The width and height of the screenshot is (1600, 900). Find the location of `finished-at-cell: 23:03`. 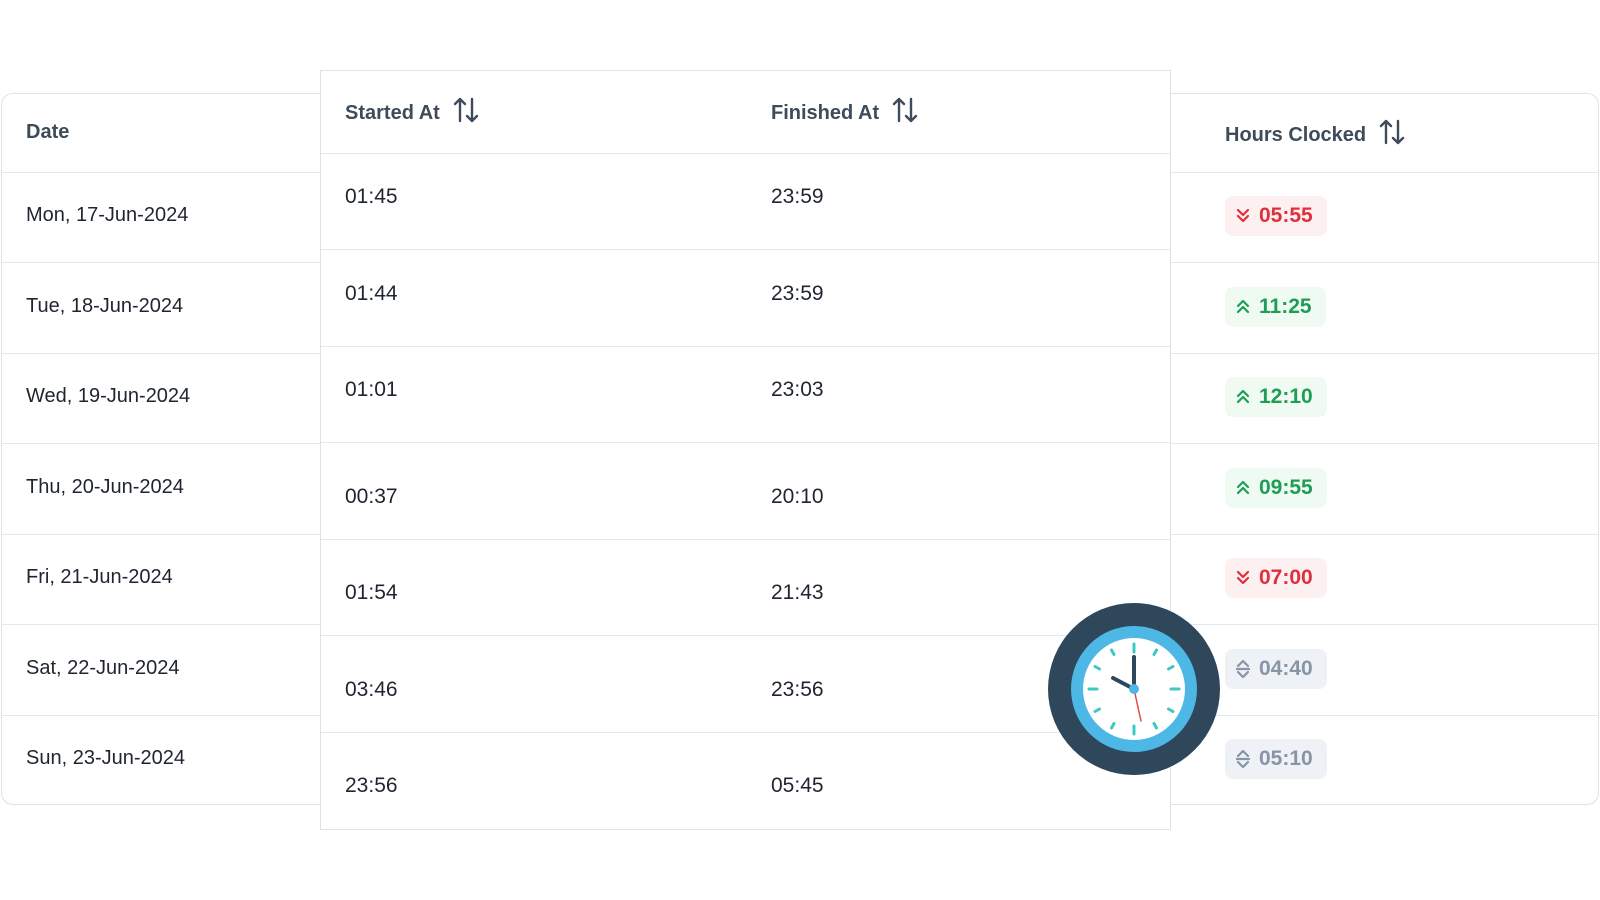

finished-at-cell: 23:03 is located at coordinates (797, 389).